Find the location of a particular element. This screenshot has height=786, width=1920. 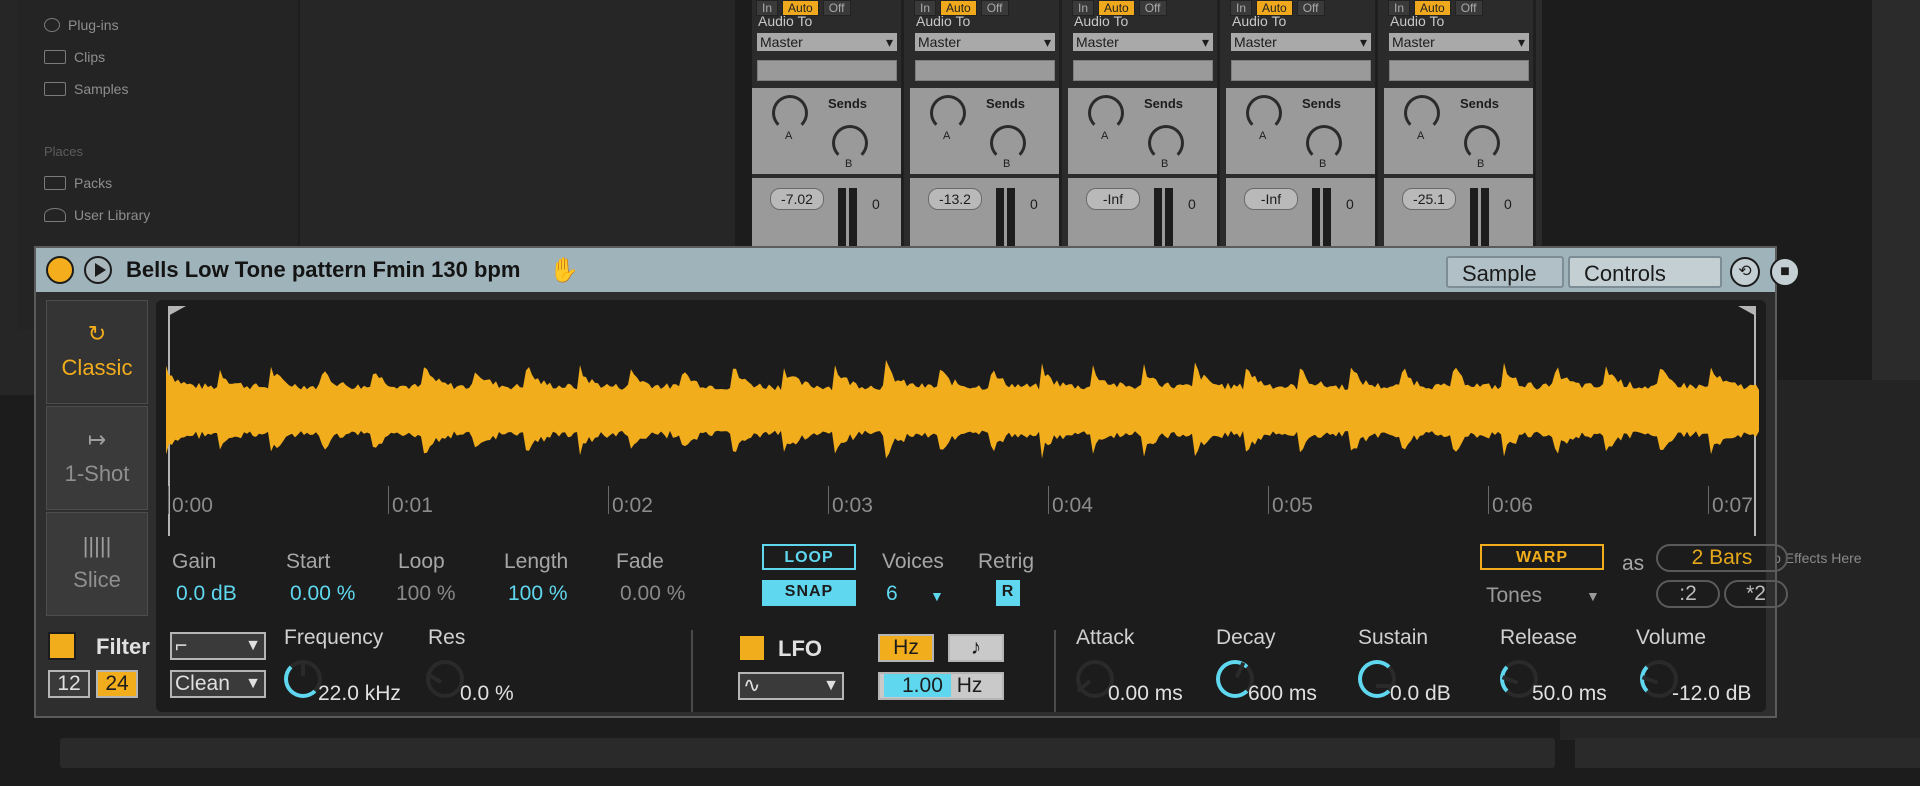

attack-label: Attack is located at coordinates (1105, 637).